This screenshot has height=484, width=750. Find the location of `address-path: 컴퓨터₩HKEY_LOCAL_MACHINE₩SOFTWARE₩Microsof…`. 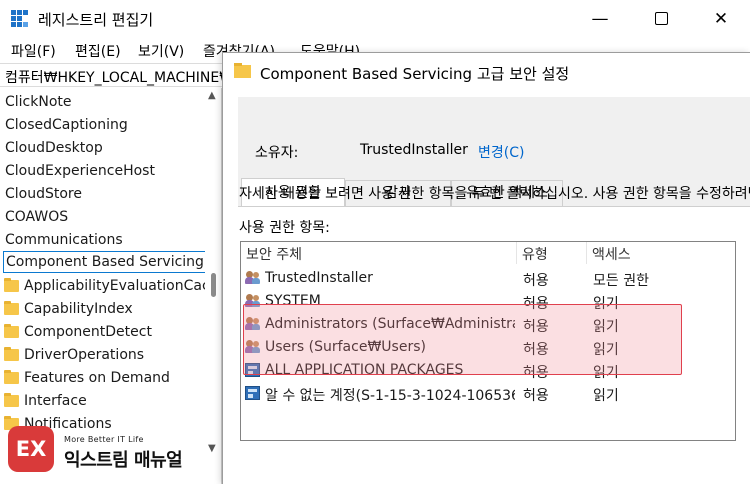

address-path: 컴퓨터₩HKEY_LOCAL_MACHINE₩SOFTWARE₩Microsof… is located at coordinates (113, 78).